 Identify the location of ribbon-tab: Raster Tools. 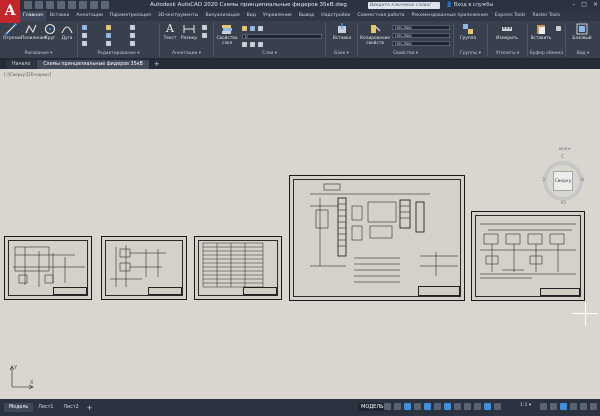
(547, 16).